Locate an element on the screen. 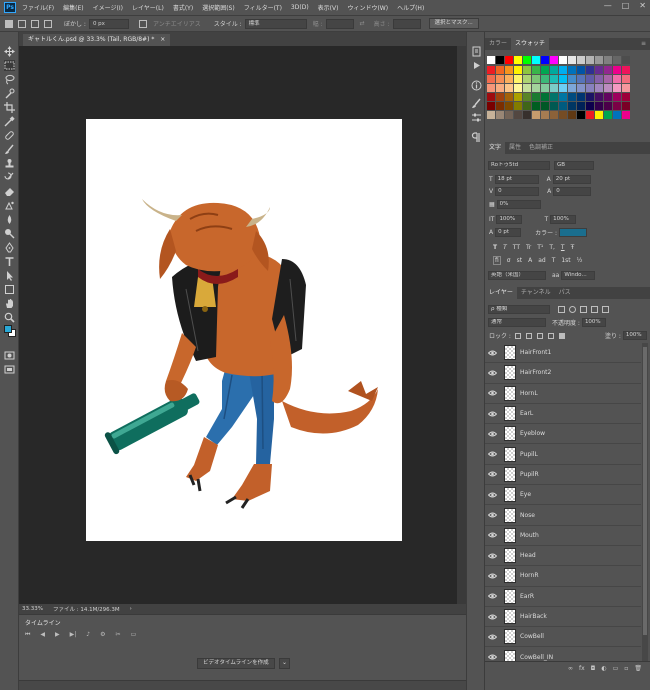 The width and height of the screenshot is (650, 690). lock-artboard-icon is located at coordinates (550, 335).